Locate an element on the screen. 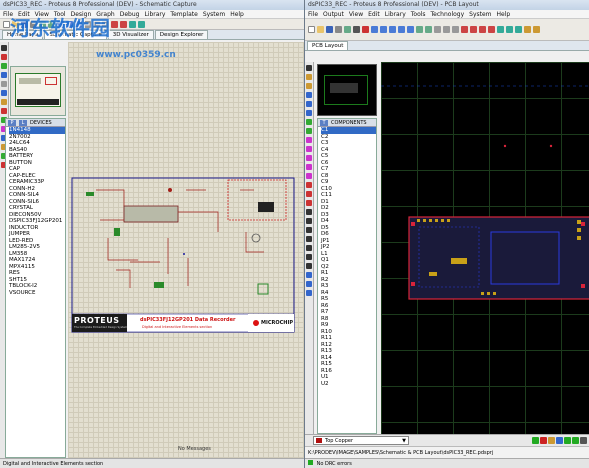 This screenshot has height=468, width=589. symbol-icon is located at coordinates (309, 266).